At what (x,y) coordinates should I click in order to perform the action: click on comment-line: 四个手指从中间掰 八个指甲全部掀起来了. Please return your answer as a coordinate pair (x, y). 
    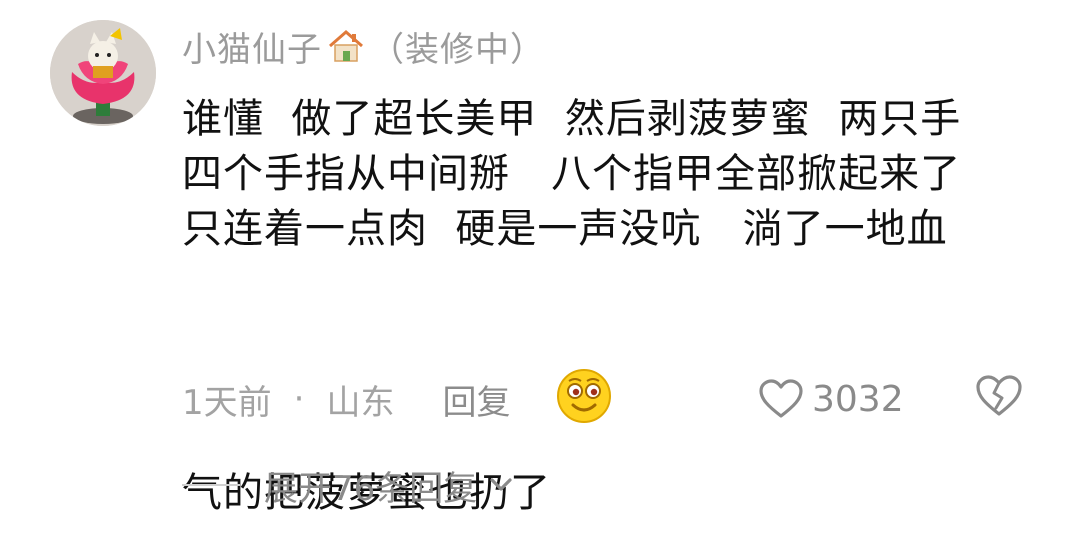
    Looking at the image, I should click on (572, 174).